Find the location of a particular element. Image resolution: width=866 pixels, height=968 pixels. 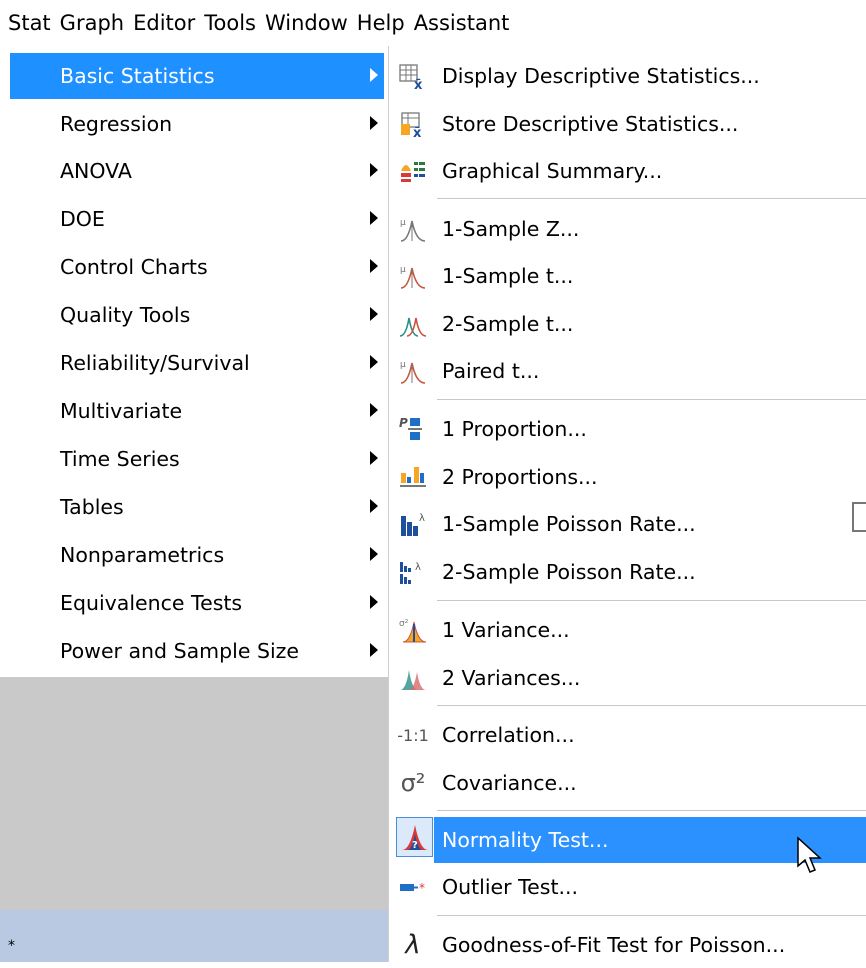

stat-item-nonparametrics: Nonparametrics is located at coordinates (197, 555).